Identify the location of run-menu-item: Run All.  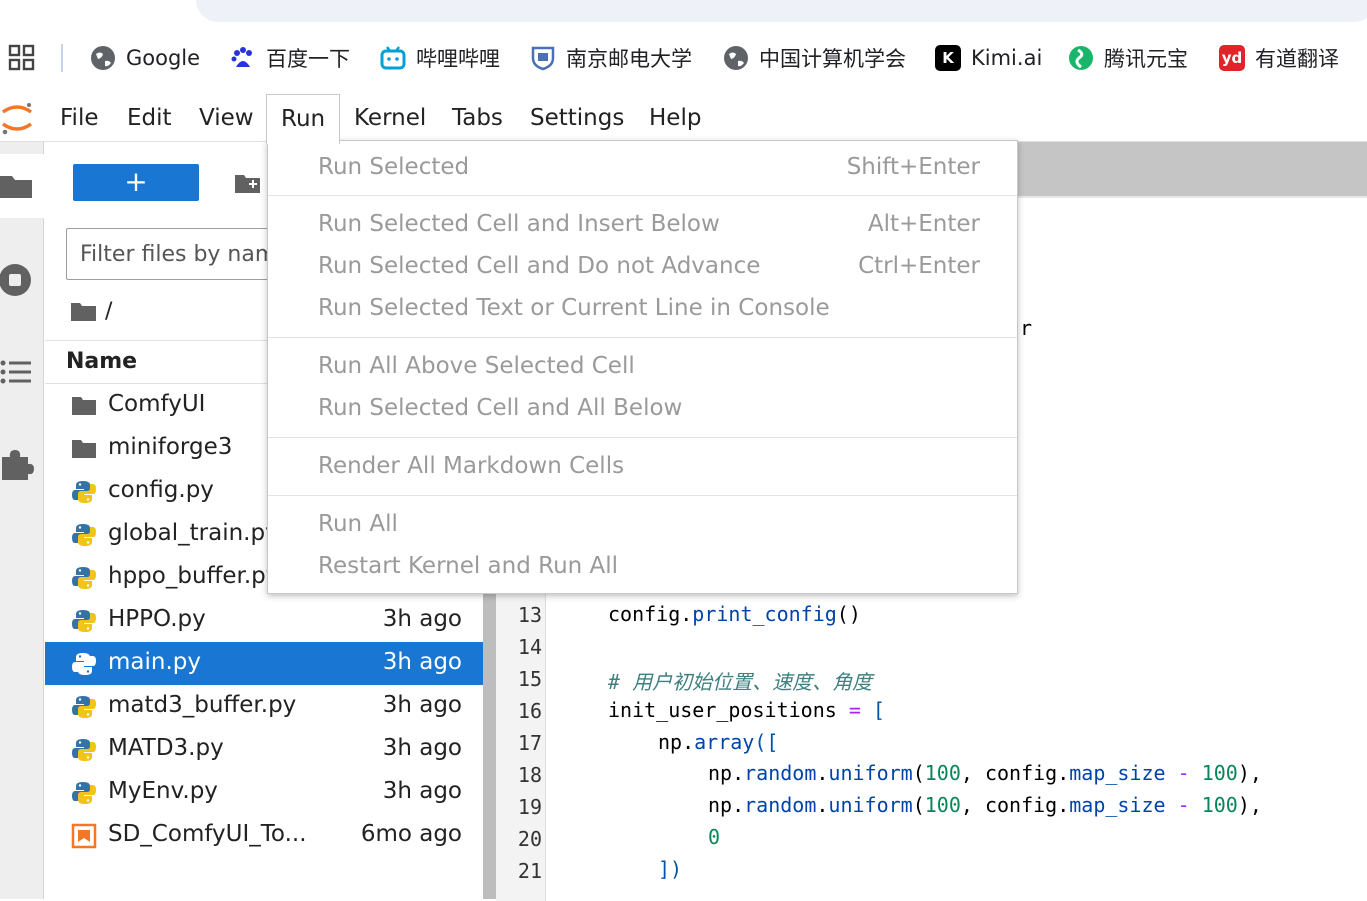
(642, 525).